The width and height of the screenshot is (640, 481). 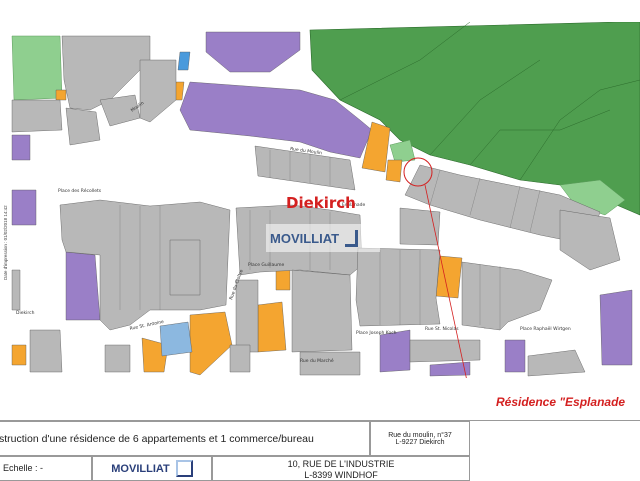 What do you see at coordinates (46, 468) in the screenshot?
I see `scale-label: Echelle : -` at bounding box center [46, 468].